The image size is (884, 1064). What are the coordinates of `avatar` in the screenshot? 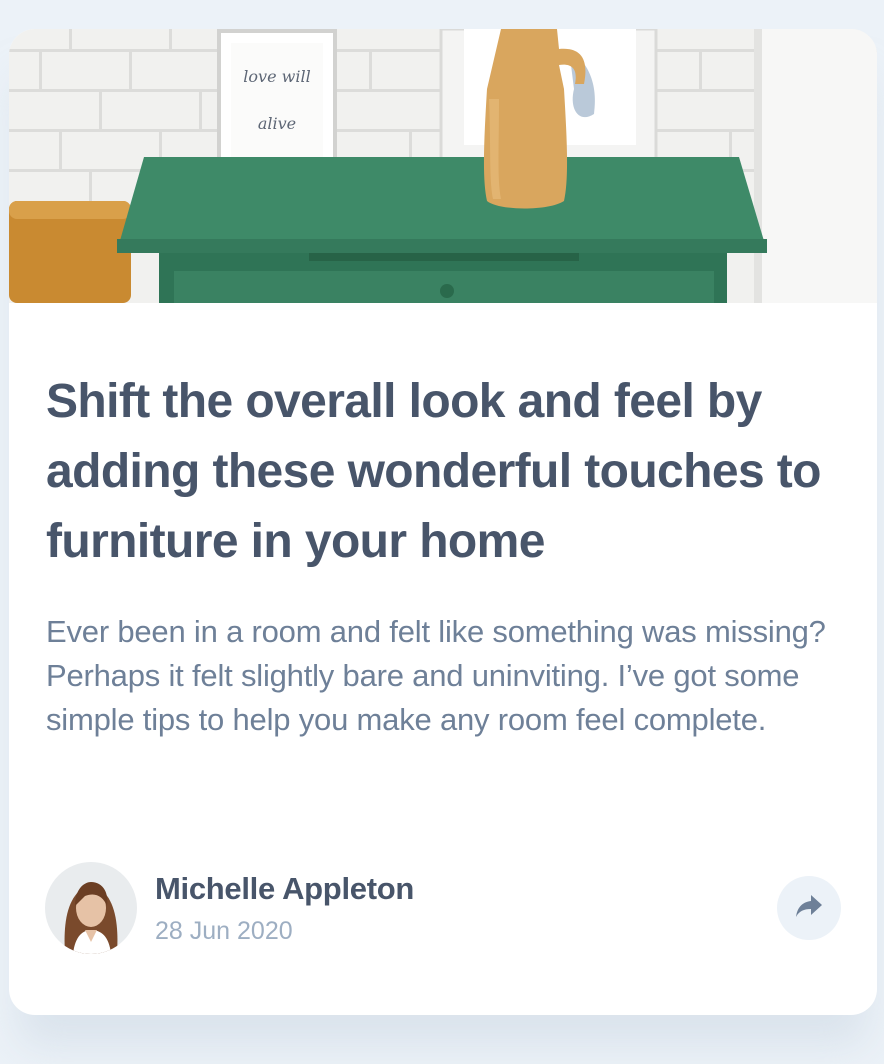 It's located at (91, 908).